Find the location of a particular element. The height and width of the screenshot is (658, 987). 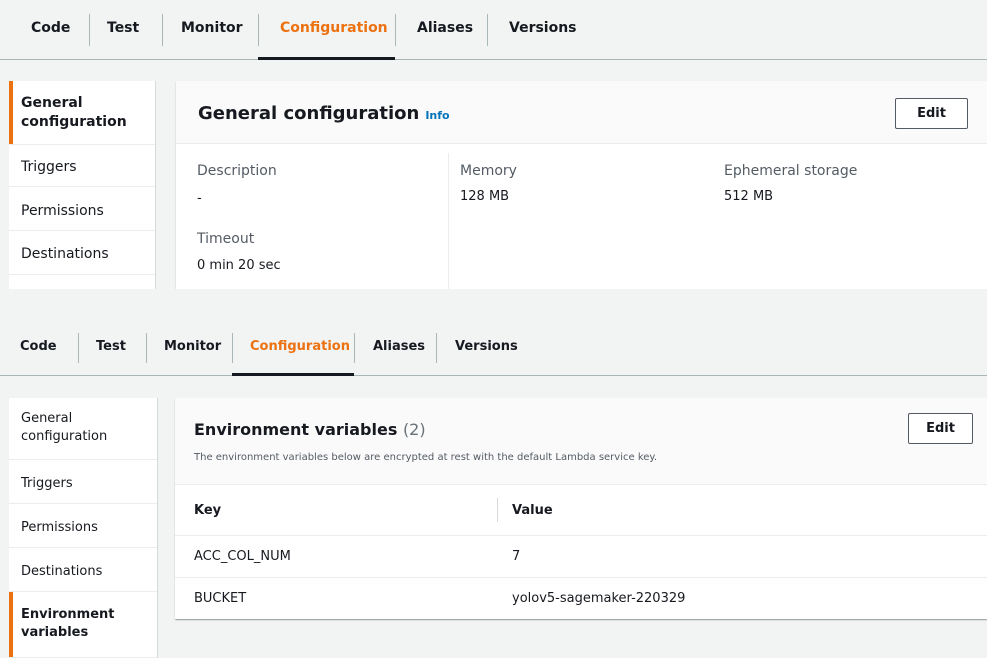

memory-label: Memory is located at coordinates (488, 171).